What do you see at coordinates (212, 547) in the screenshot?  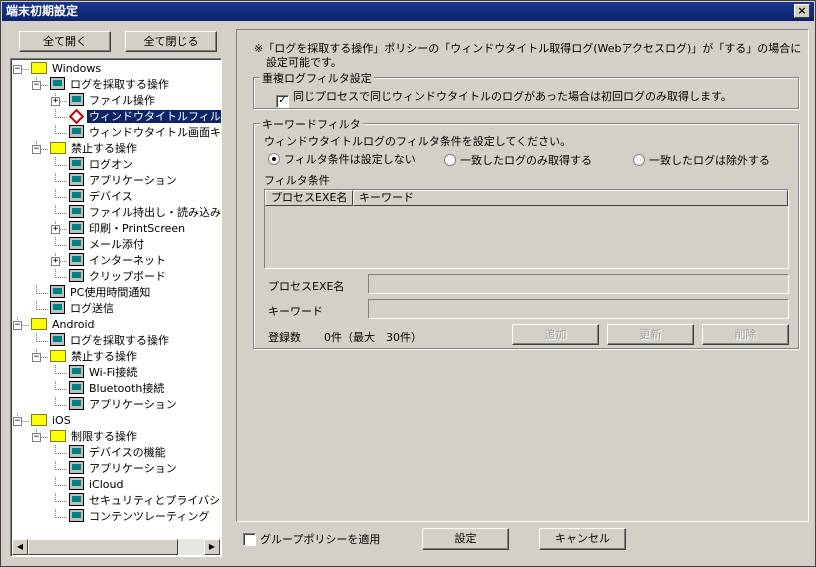 I see `scroll-right-icon: ▶` at bounding box center [212, 547].